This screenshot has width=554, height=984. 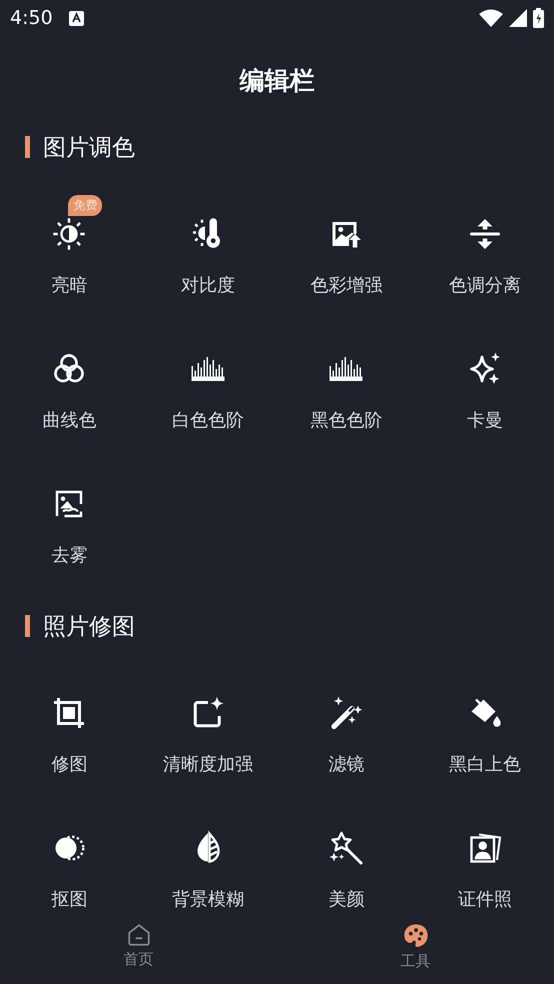 I want to click on tool-label: 修图, so click(x=69, y=765).